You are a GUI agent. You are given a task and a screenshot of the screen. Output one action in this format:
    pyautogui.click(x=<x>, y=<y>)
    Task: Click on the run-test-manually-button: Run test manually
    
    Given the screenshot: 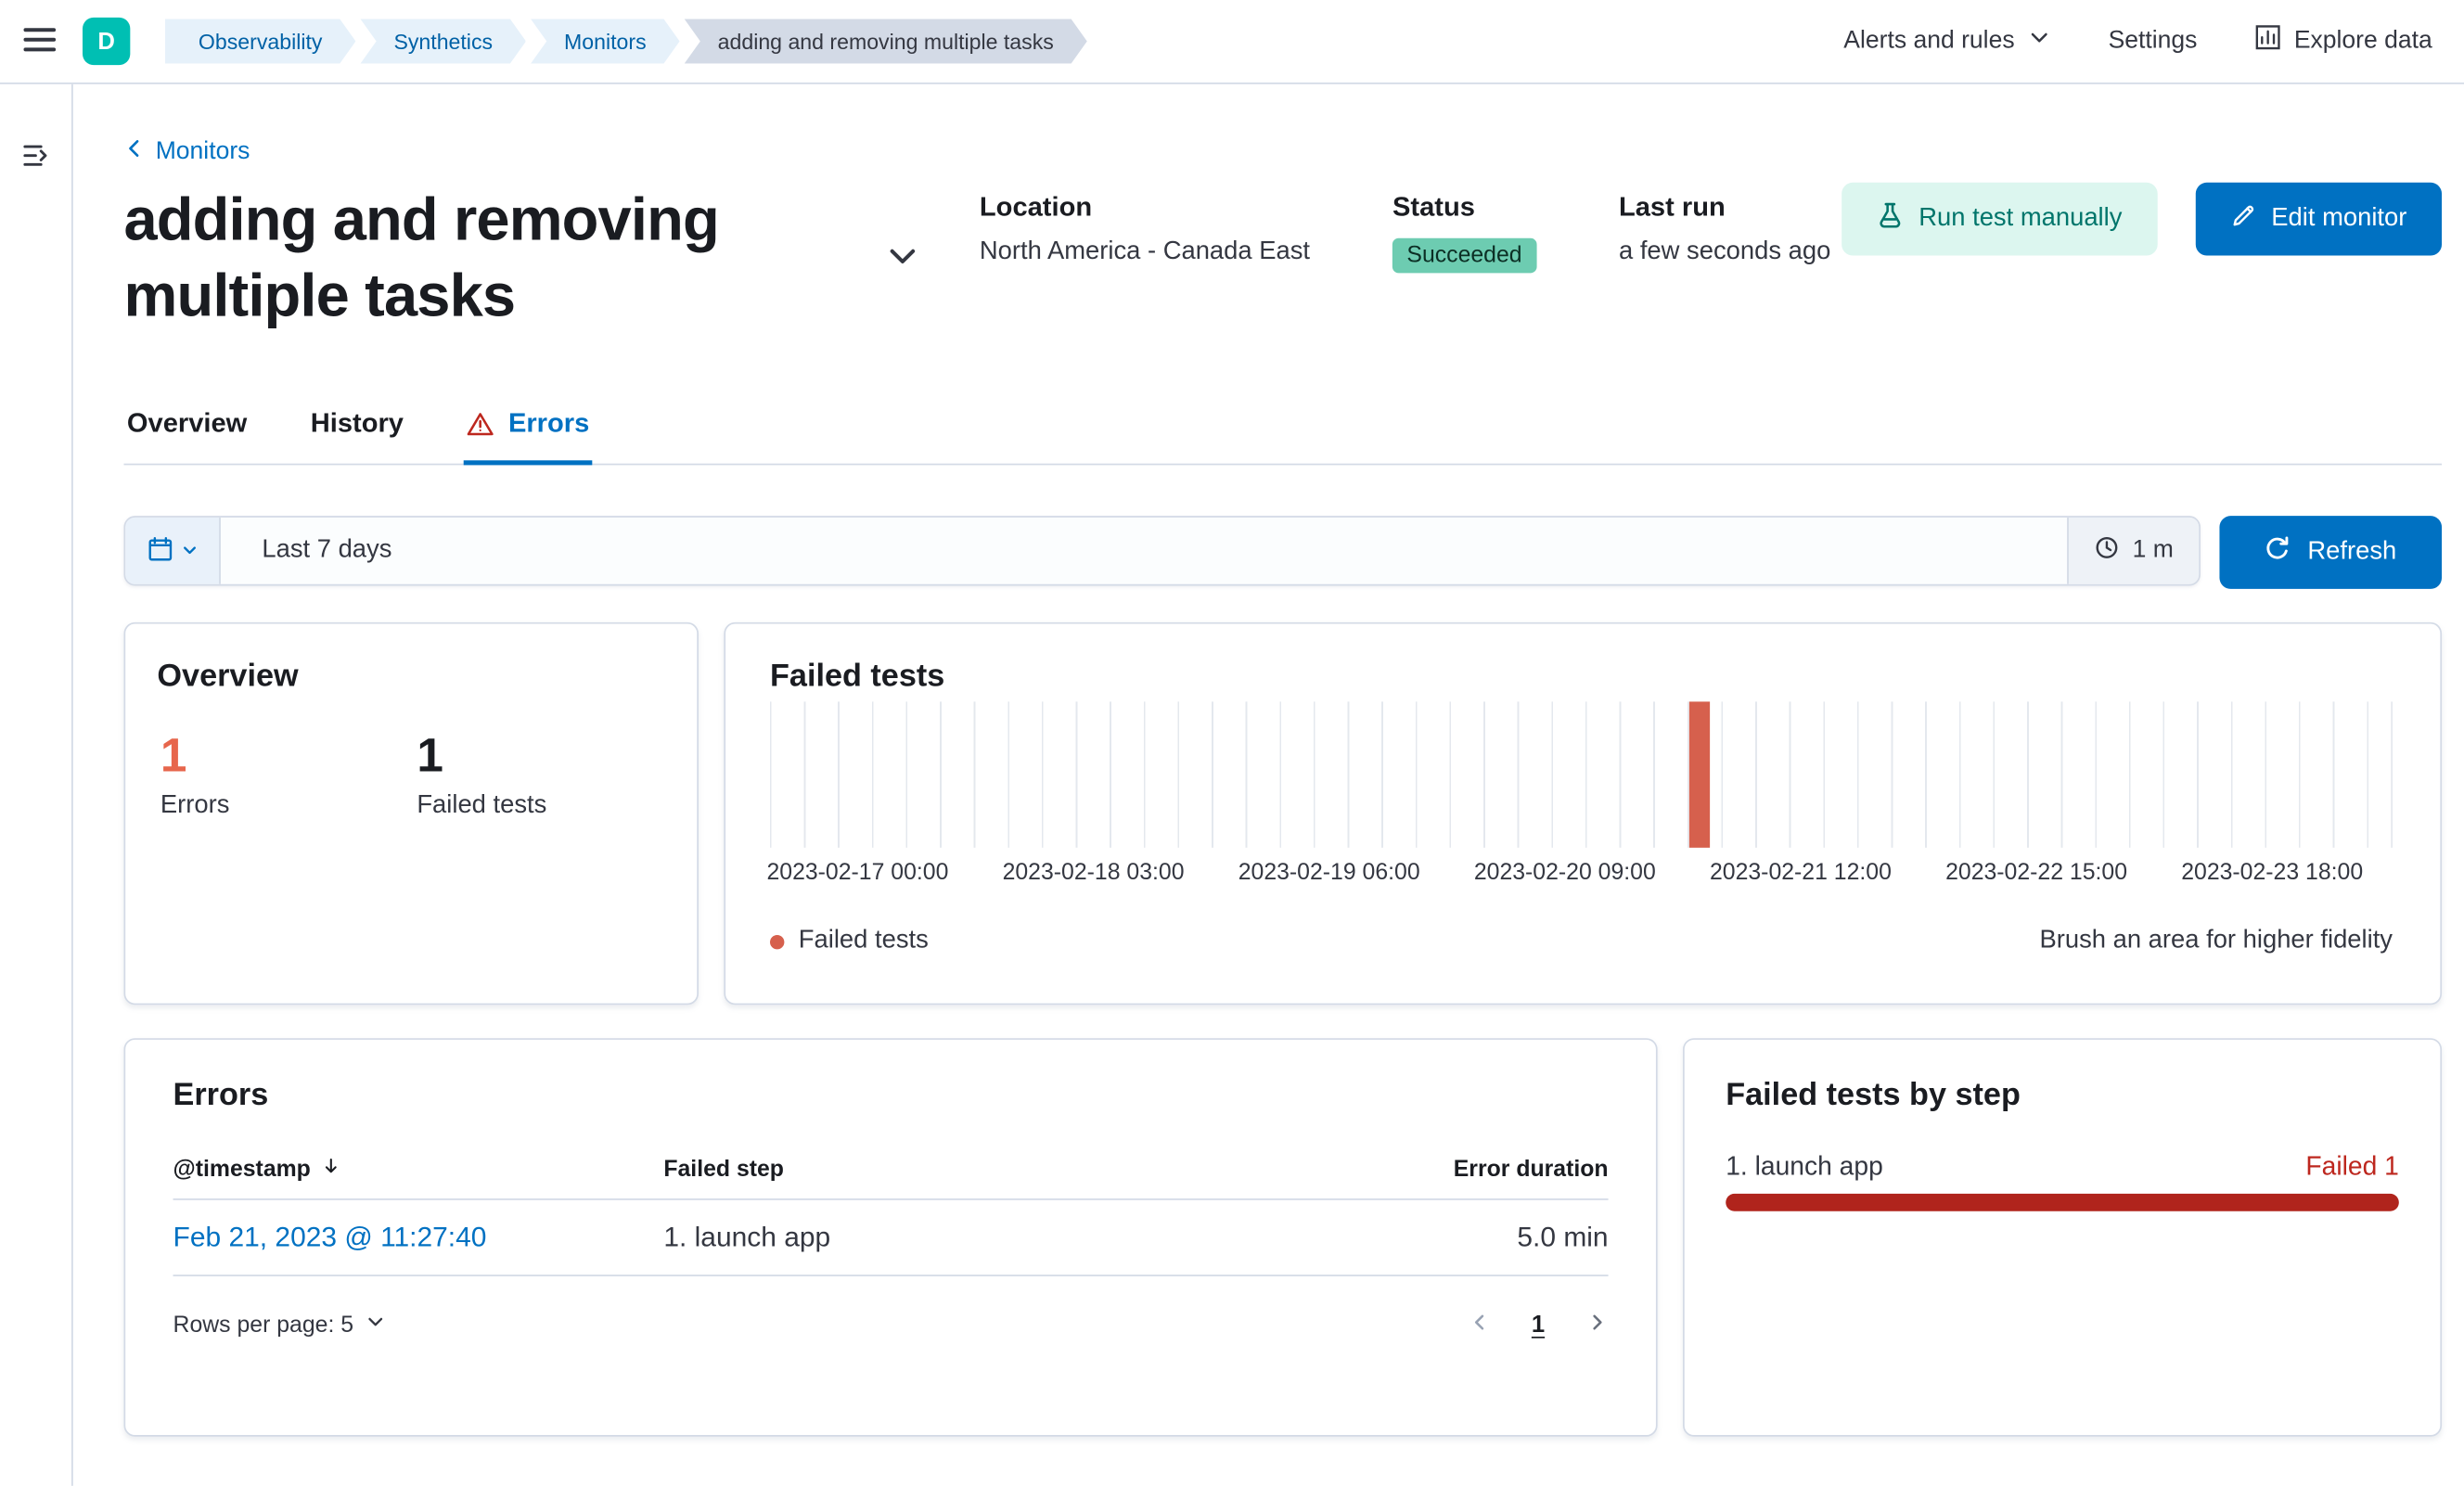 What is the action you would take?
    pyautogui.click(x=1999, y=219)
    